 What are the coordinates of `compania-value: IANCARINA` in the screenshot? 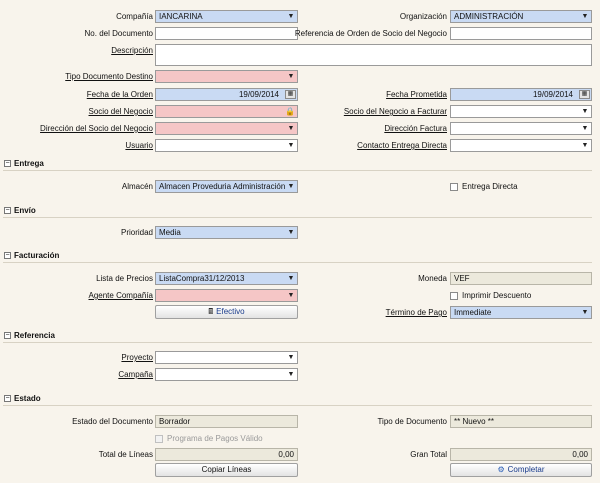 It's located at (181, 16).